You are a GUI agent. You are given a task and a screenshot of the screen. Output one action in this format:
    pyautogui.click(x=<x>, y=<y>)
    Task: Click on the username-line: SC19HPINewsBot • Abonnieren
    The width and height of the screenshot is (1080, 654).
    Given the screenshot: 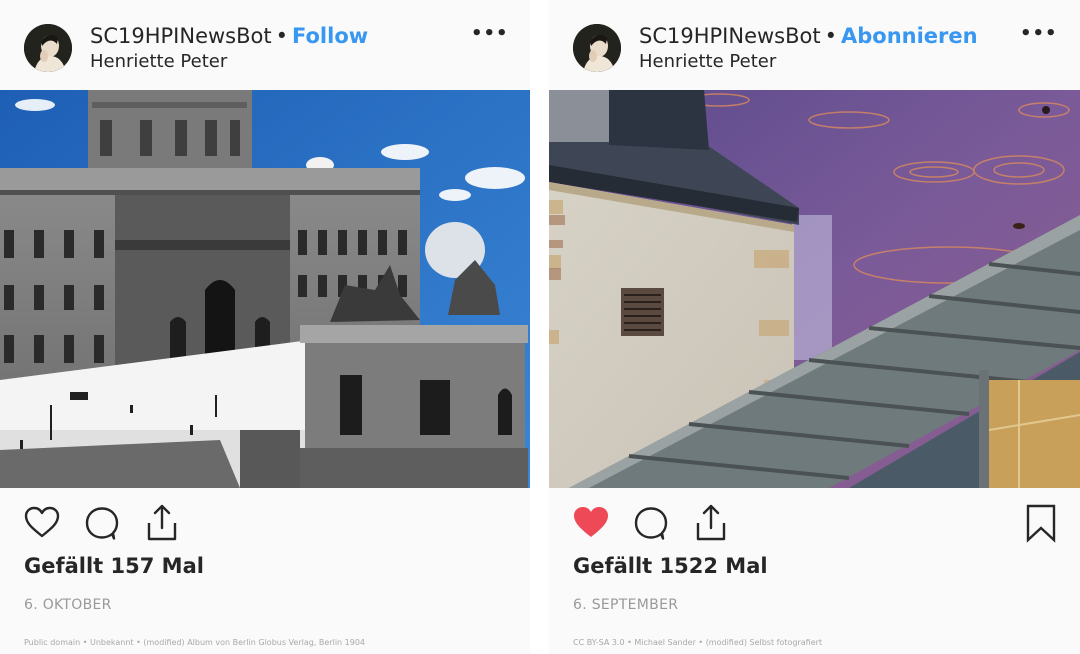 What is the action you would take?
    pyautogui.click(x=808, y=36)
    